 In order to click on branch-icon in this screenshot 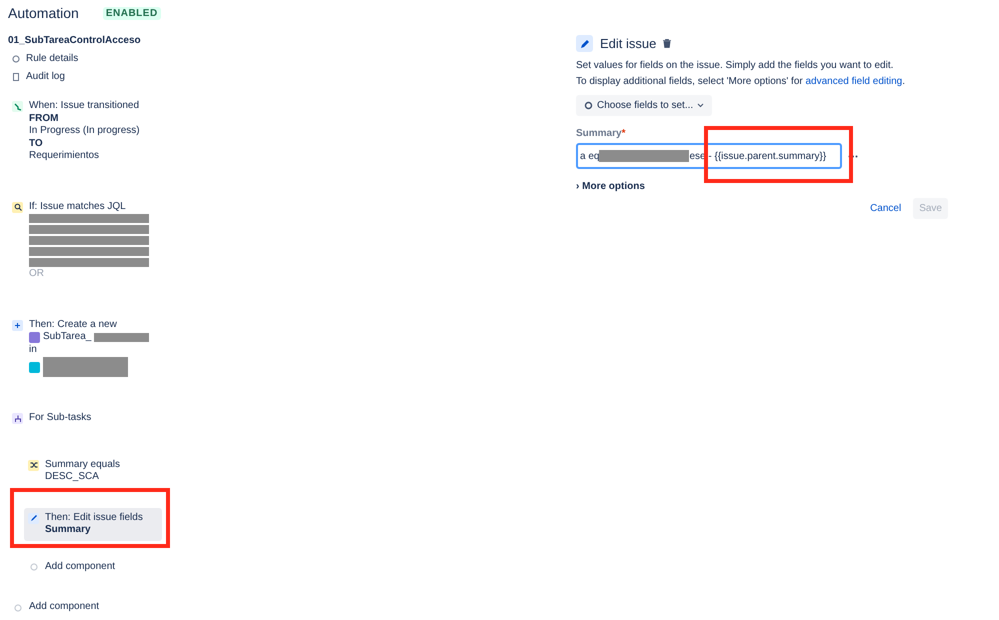, I will do `click(17, 418)`.